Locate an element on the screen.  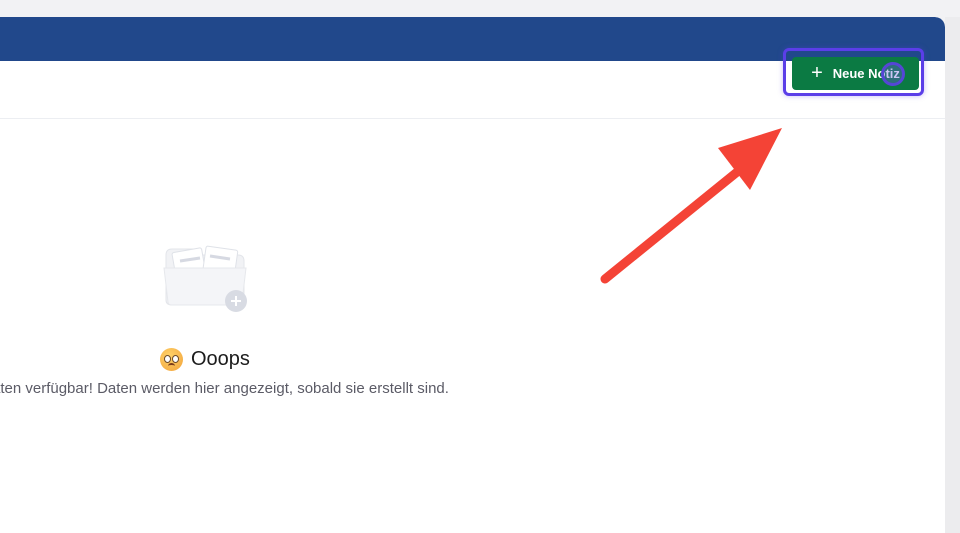
empty-state-title: Ooops is located at coordinates (205, 359).